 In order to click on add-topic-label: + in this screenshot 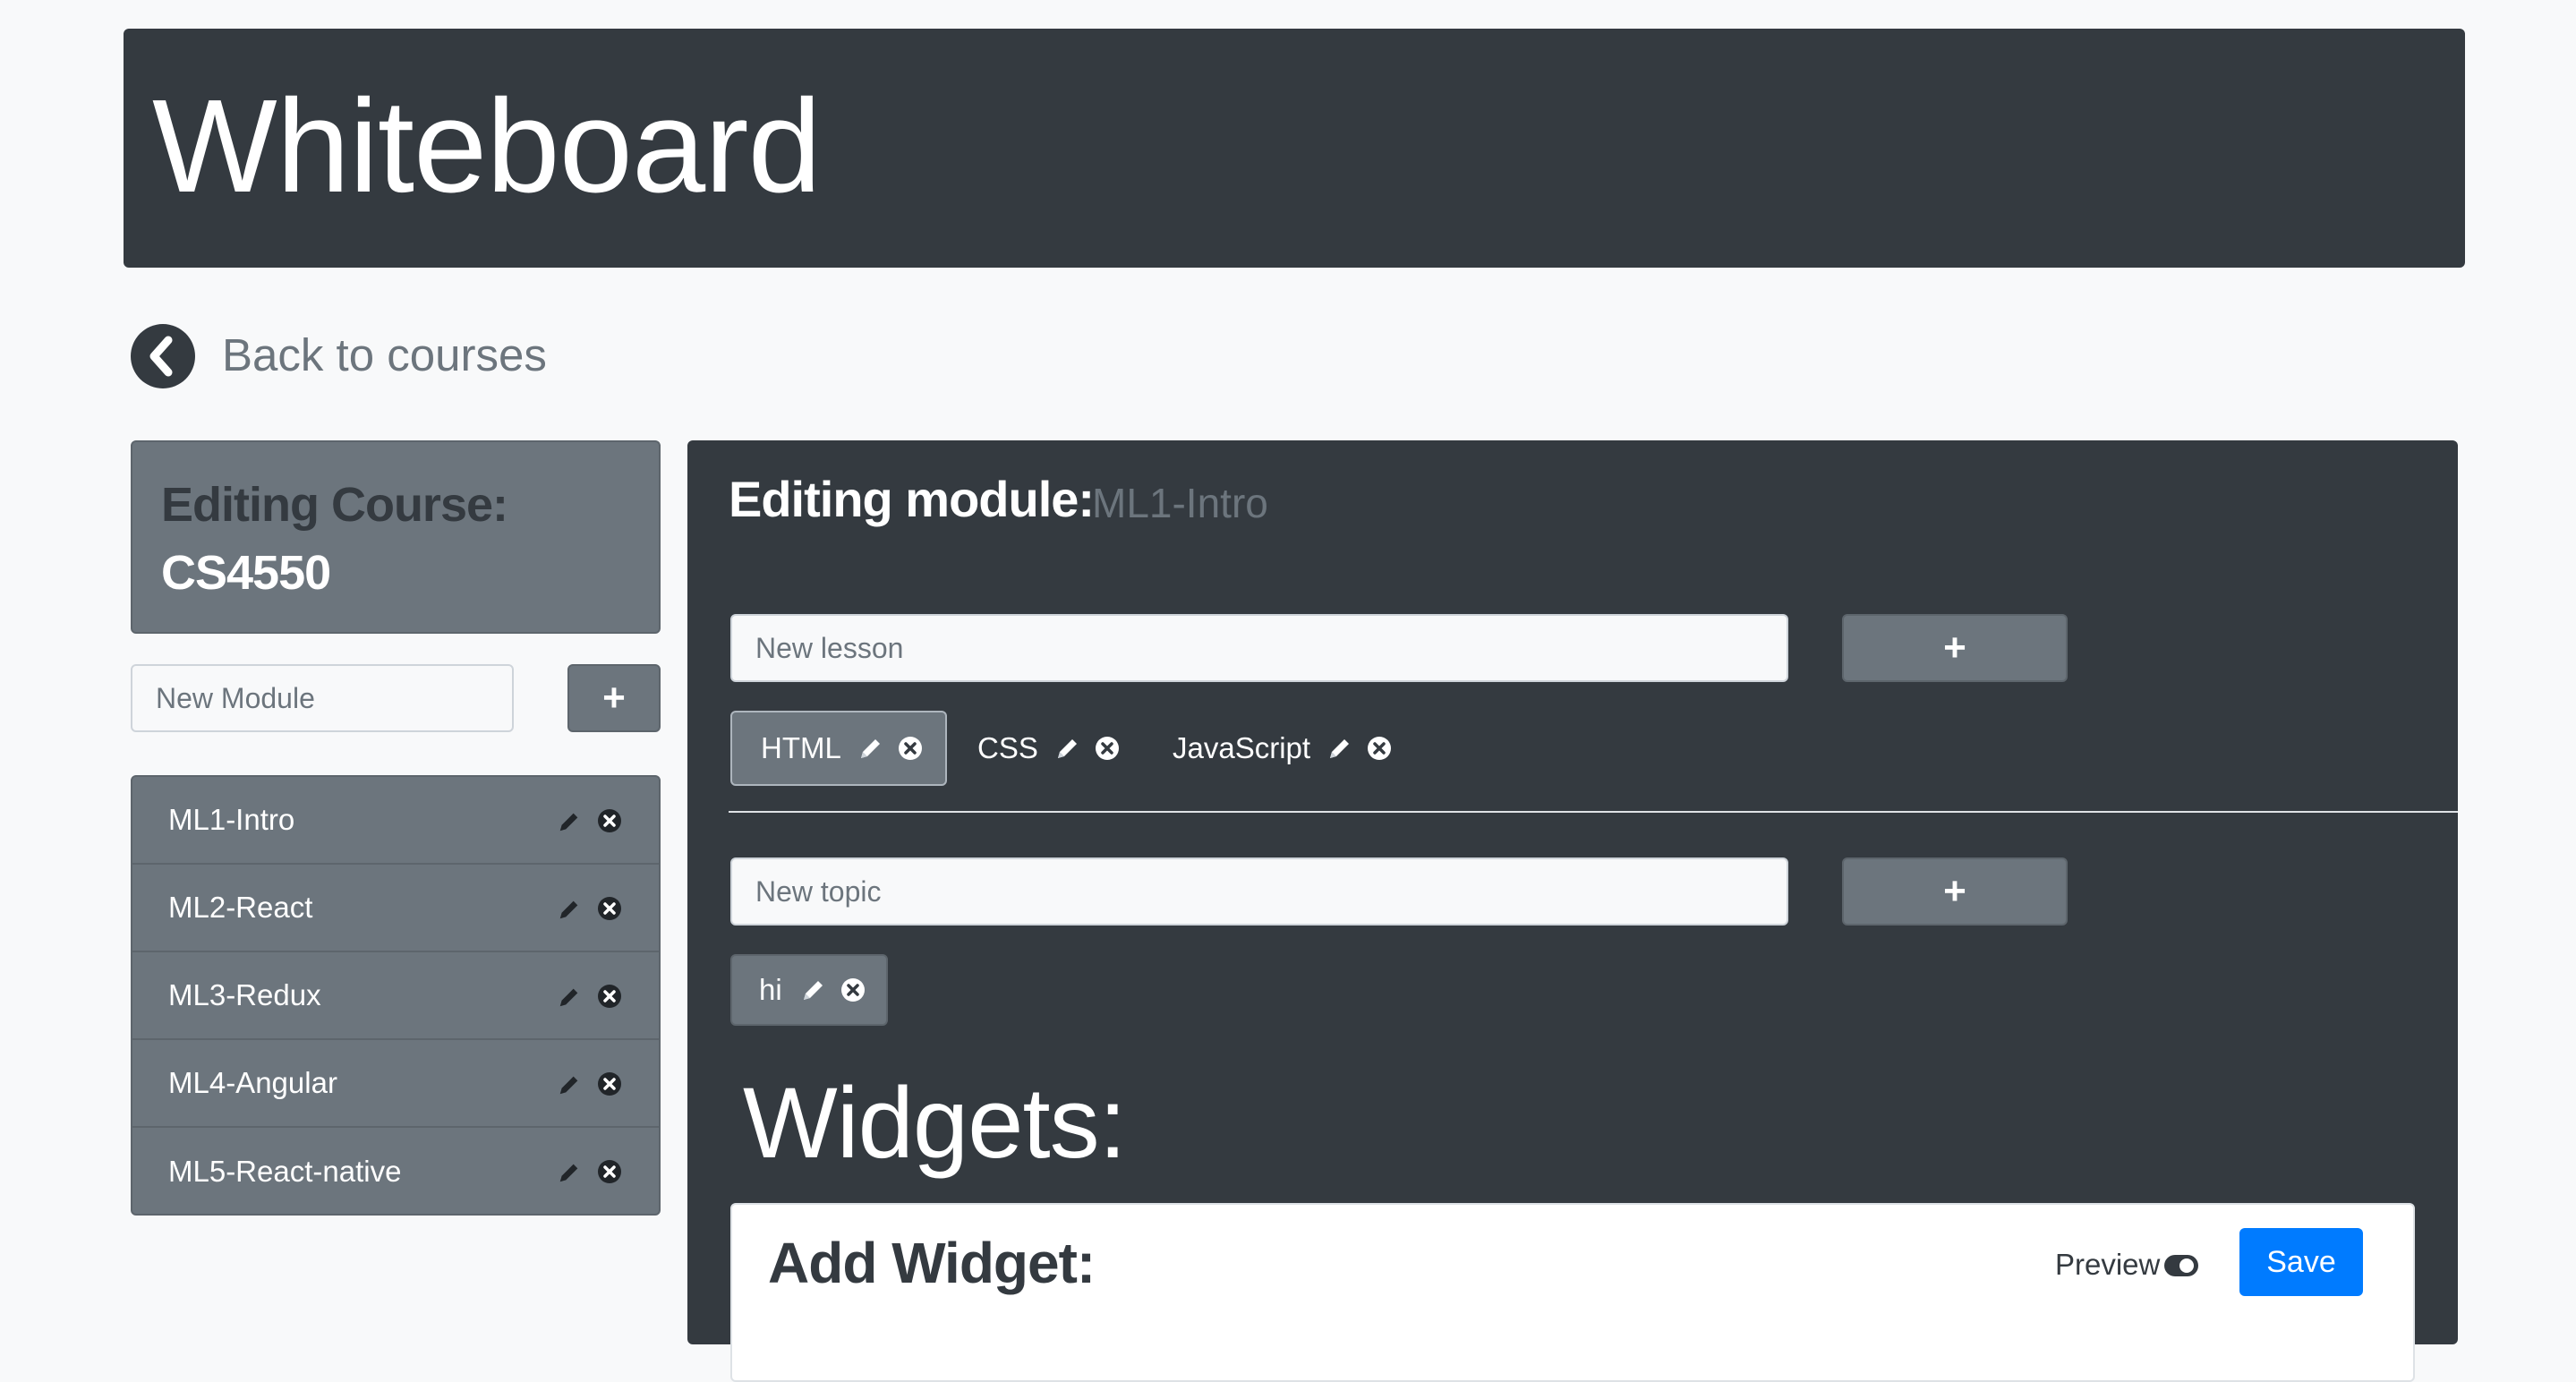, I will do `click(1954, 891)`.